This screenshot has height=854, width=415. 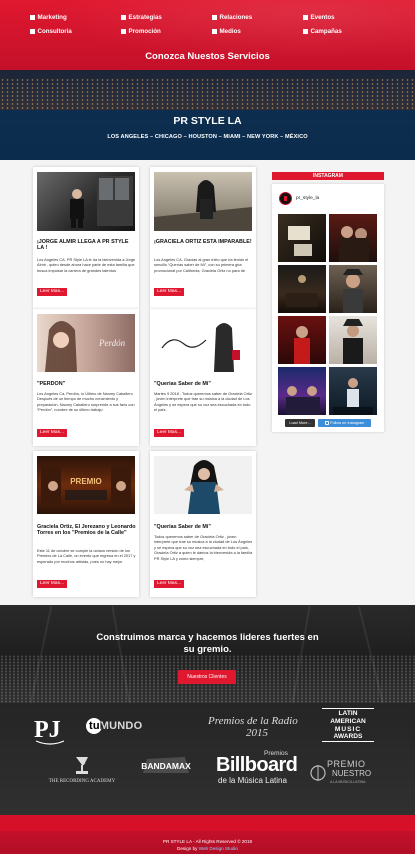 What do you see at coordinates (348, 725) in the screenshot?
I see `latin-ama-logo: LATIN AMERICAN MUSIC AWARDS` at bounding box center [348, 725].